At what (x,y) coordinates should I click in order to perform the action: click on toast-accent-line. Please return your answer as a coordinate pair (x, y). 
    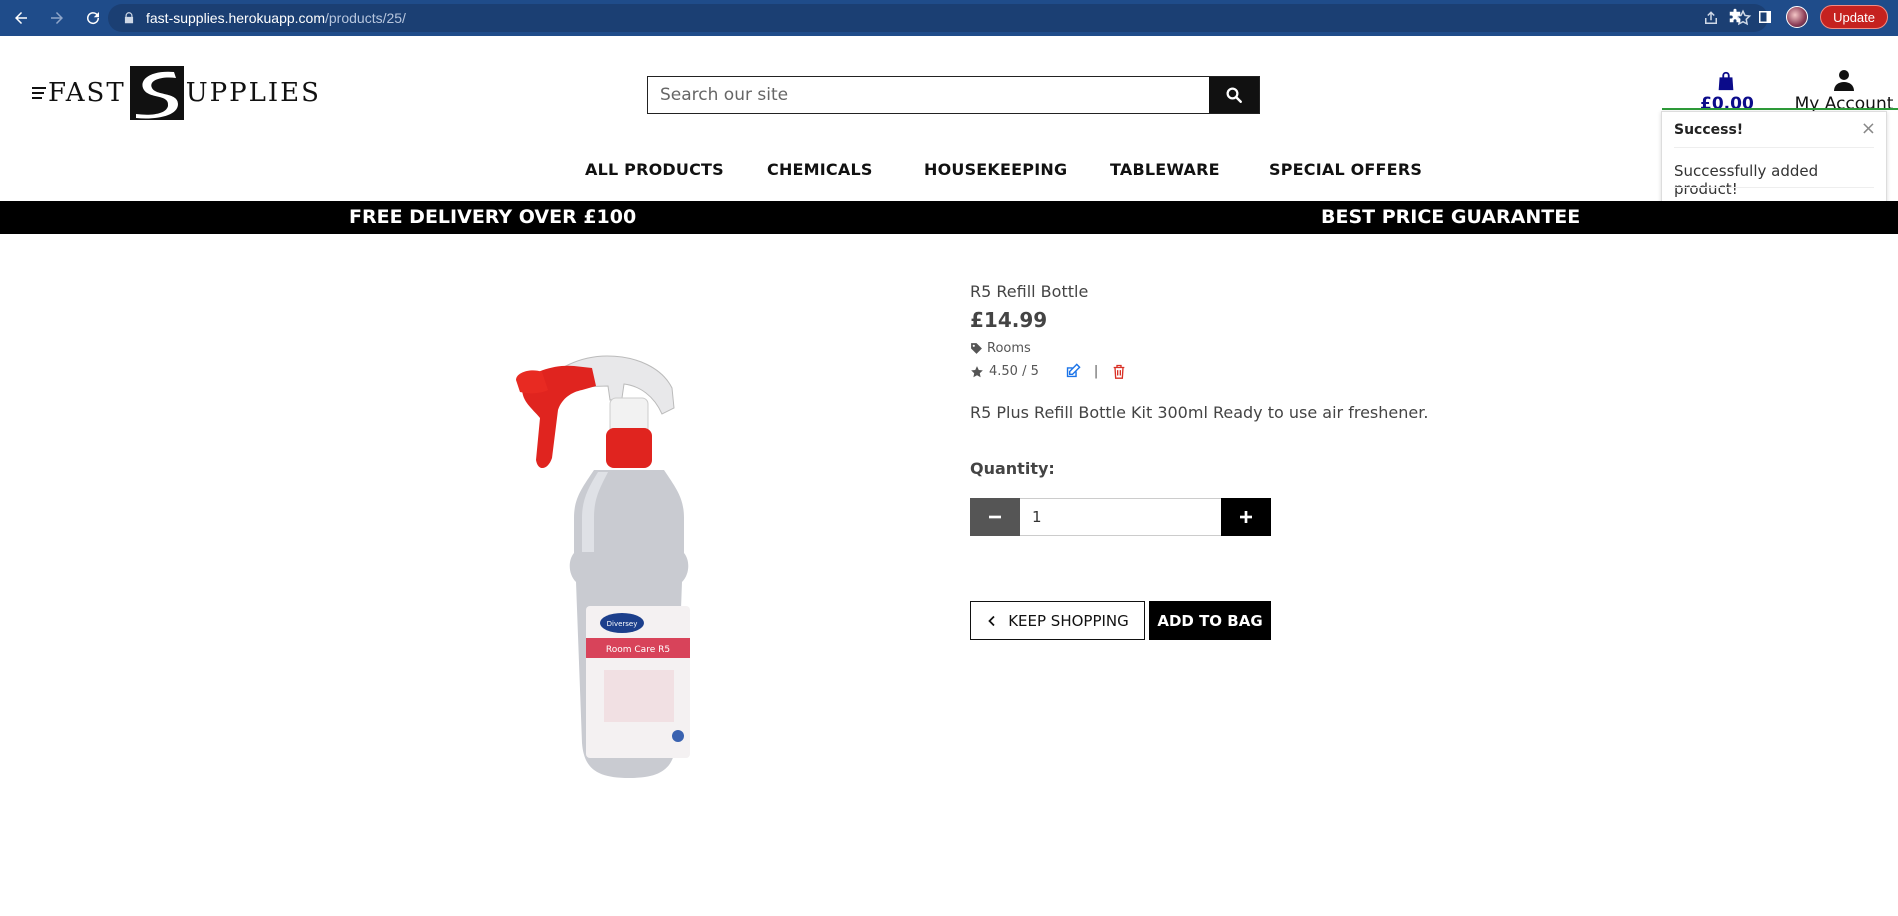
    Looking at the image, I should click on (1780, 109).